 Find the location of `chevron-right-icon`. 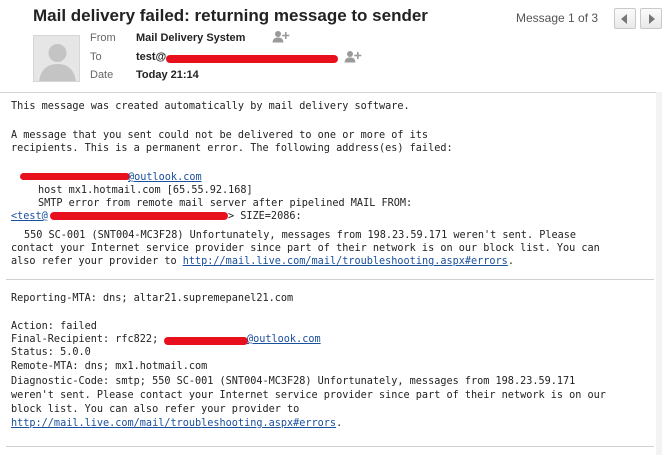

chevron-right-icon is located at coordinates (652, 18).